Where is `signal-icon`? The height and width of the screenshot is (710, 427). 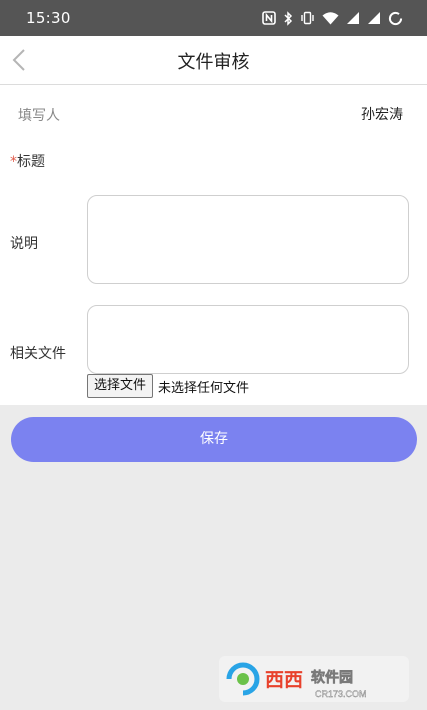
signal-icon is located at coordinates (353, 18).